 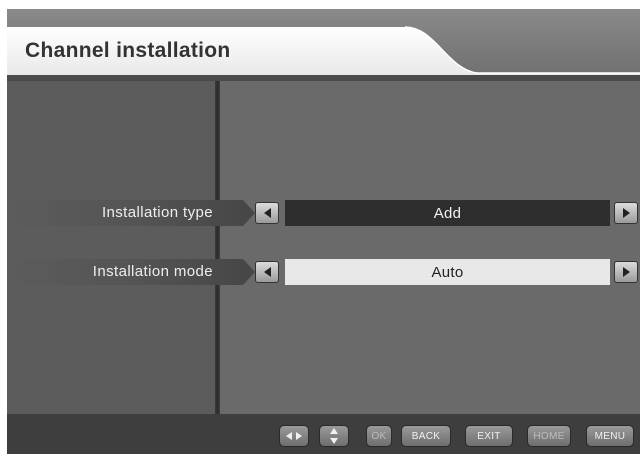 I want to click on exit-button: EXIT, so click(x=489, y=436).